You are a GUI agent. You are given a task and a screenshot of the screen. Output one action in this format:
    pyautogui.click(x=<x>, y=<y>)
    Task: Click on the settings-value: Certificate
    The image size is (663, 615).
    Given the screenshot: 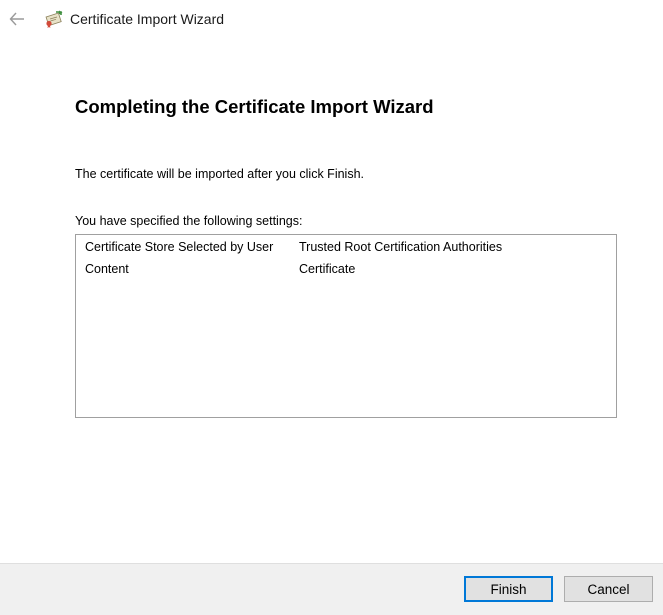 What is the action you would take?
    pyautogui.click(x=327, y=269)
    